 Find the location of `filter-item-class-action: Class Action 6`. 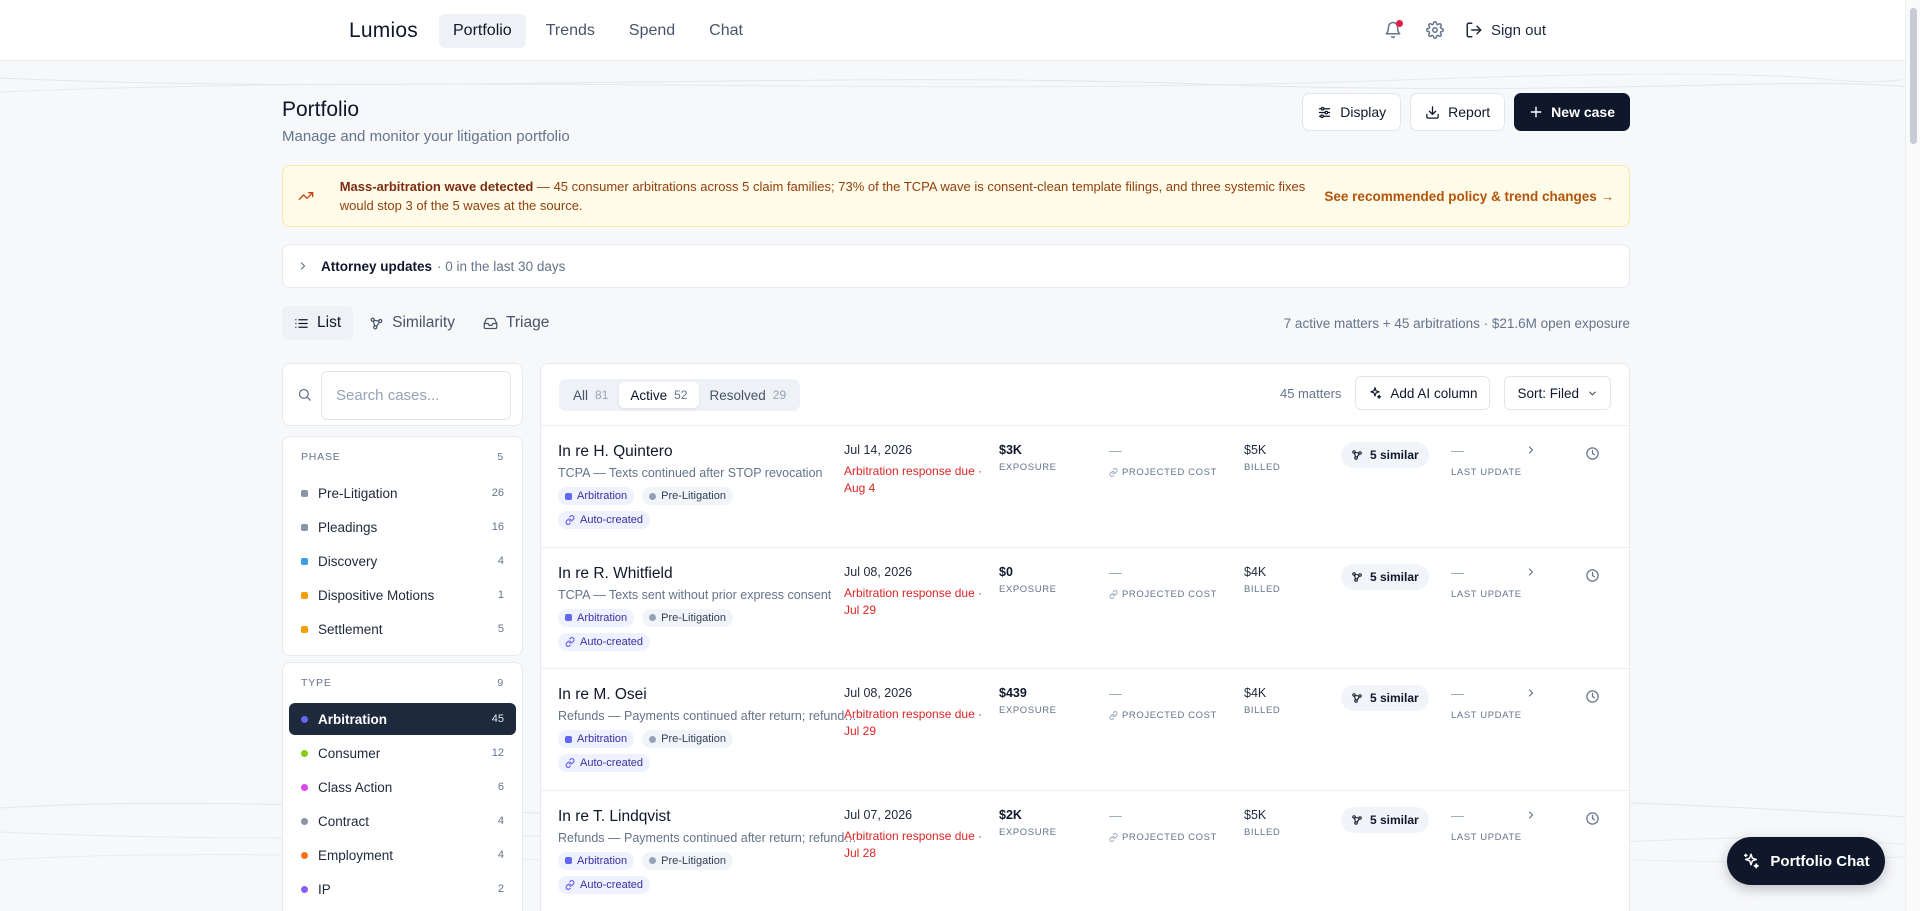

filter-item-class-action: Class Action 6 is located at coordinates (402, 787).